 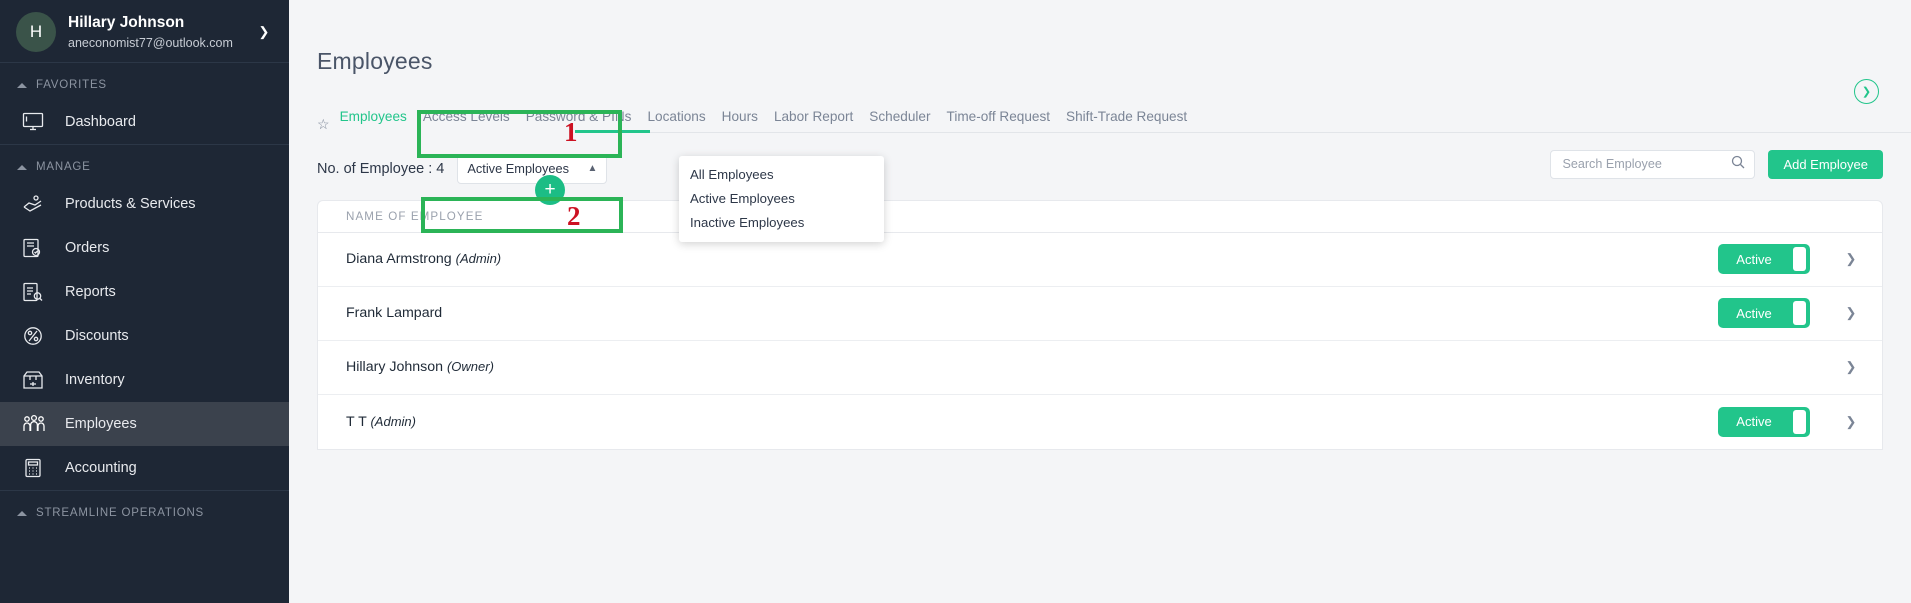 I want to click on dropdown-option-active-employees: Active Employees, so click(x=781, y=198).